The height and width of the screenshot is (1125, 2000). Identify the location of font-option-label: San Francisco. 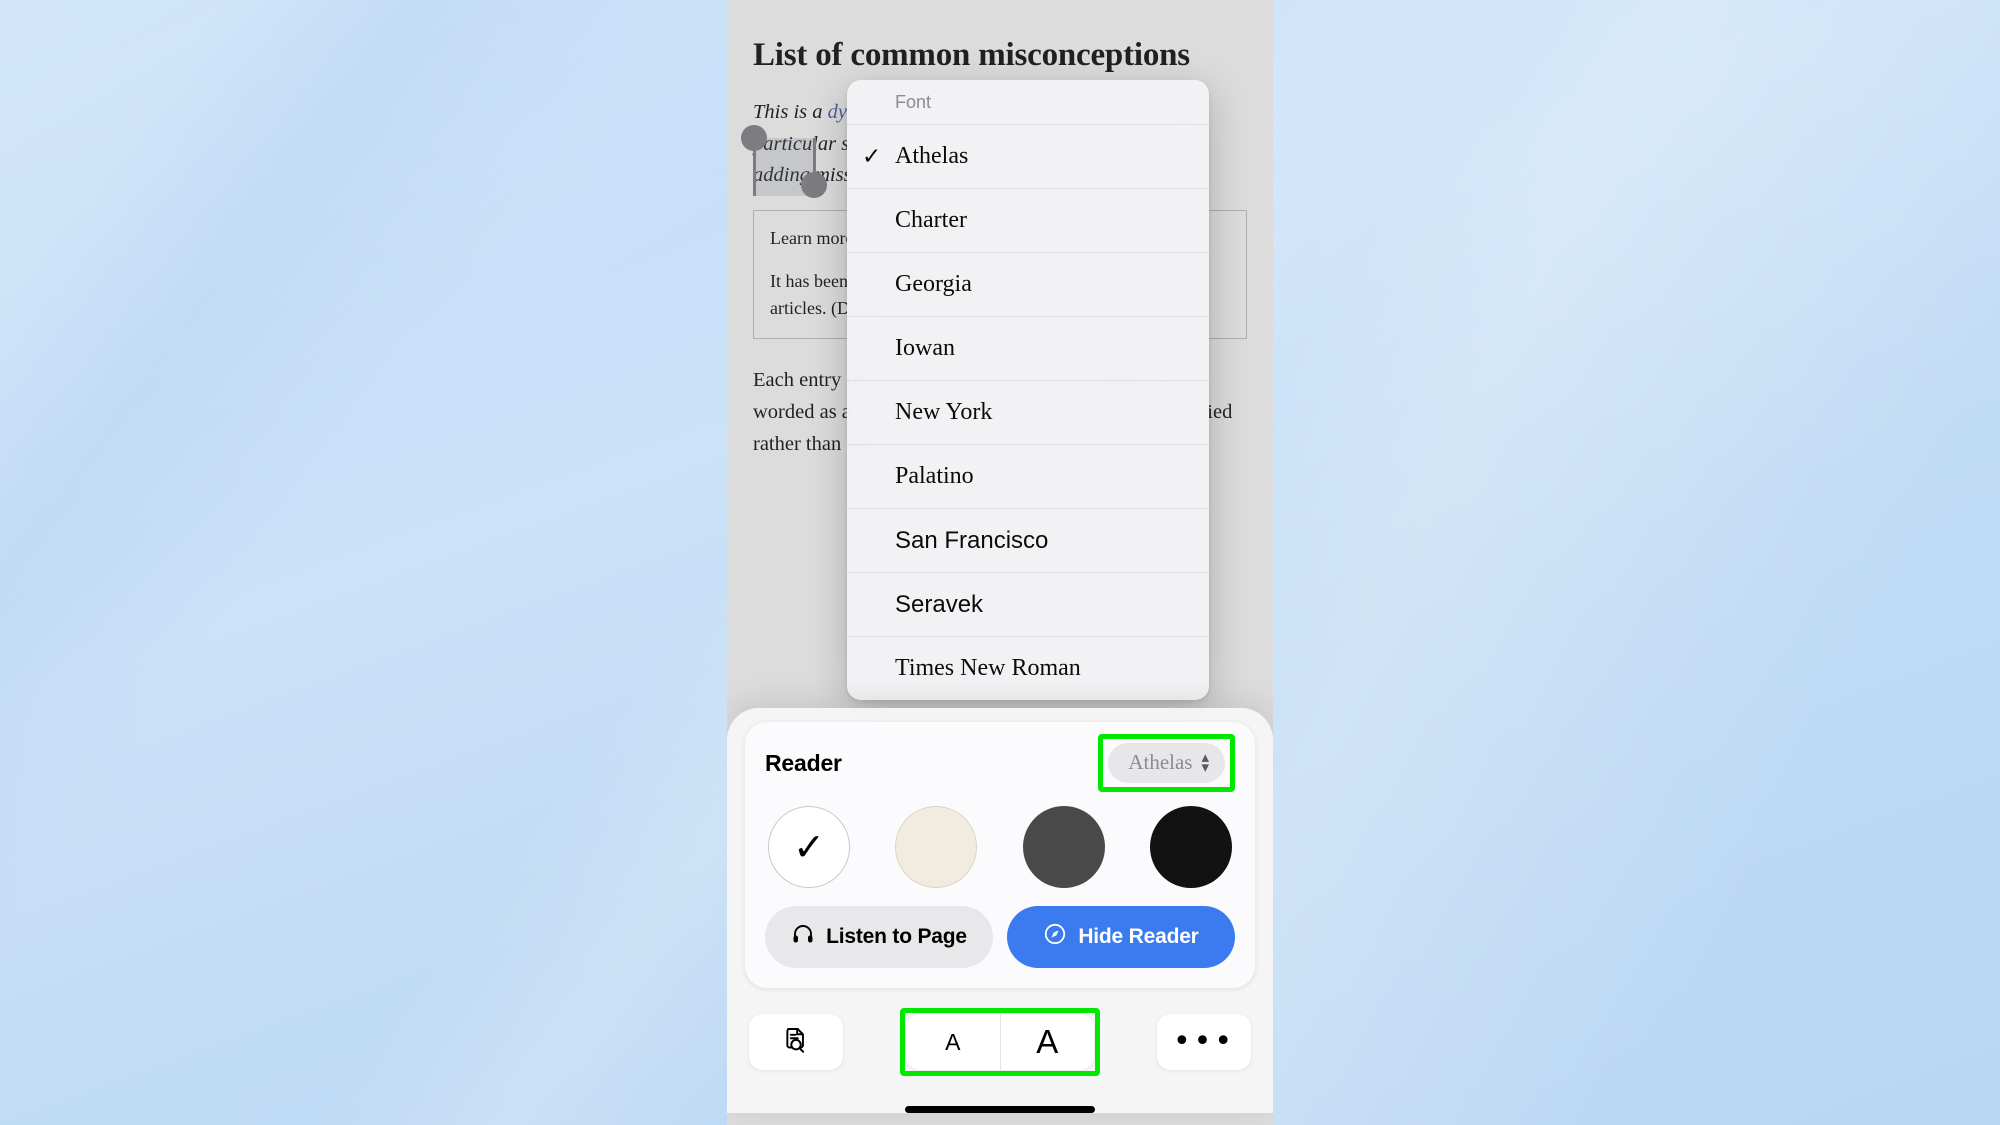
(972, 540).